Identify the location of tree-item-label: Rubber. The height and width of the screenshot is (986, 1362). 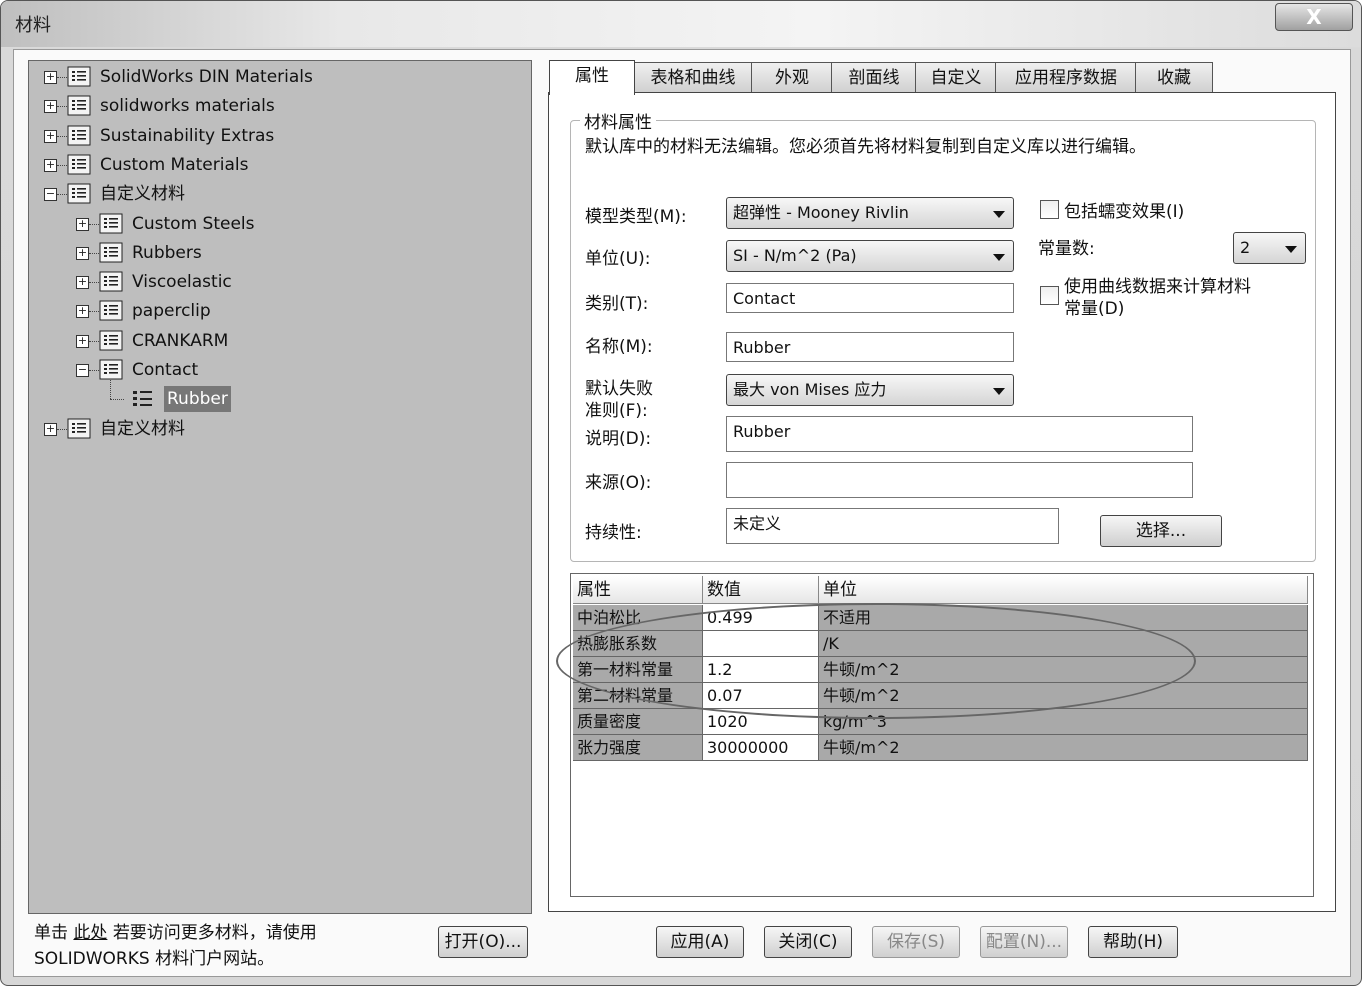
(197, 399).